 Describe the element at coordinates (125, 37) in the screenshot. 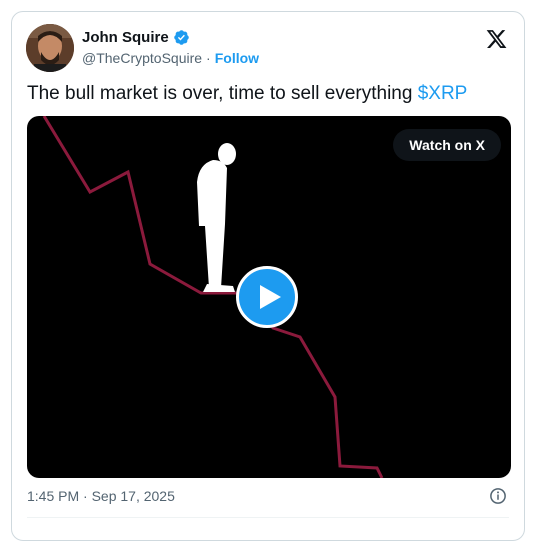

I see `author-name: John Squire` at that location.